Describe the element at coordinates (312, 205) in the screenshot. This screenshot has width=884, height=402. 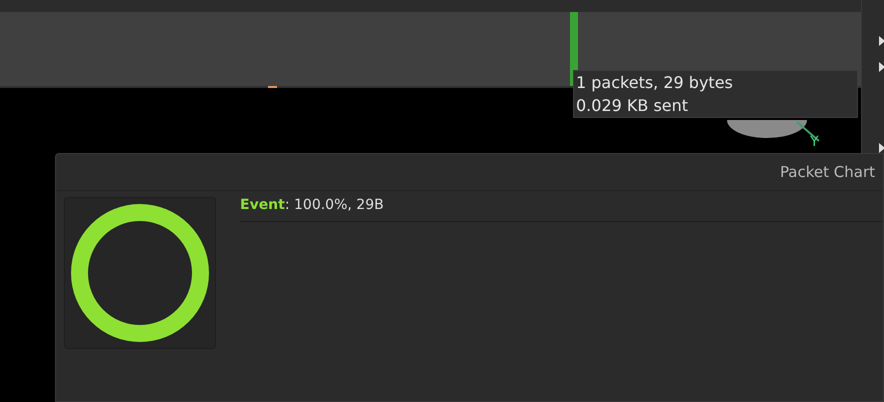
I see `legend-entry: Event: 100.0%, 29B` at that location.